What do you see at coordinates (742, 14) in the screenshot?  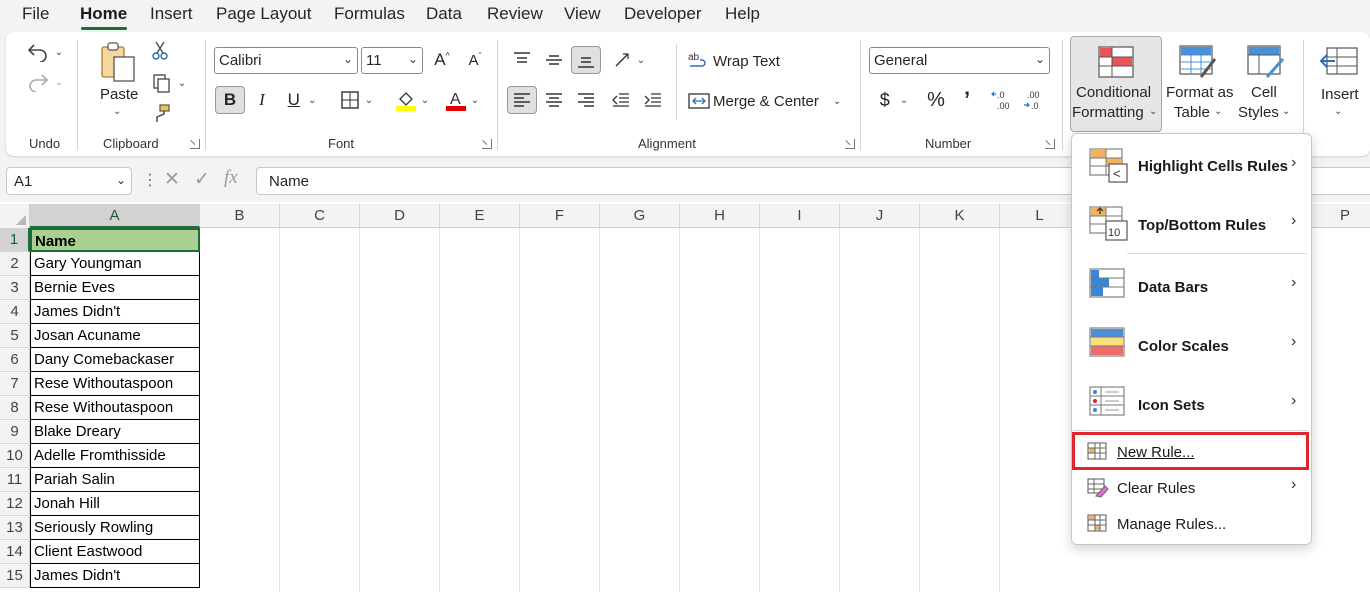 I see `tab-help: Help` at bounding box center [742, 14].